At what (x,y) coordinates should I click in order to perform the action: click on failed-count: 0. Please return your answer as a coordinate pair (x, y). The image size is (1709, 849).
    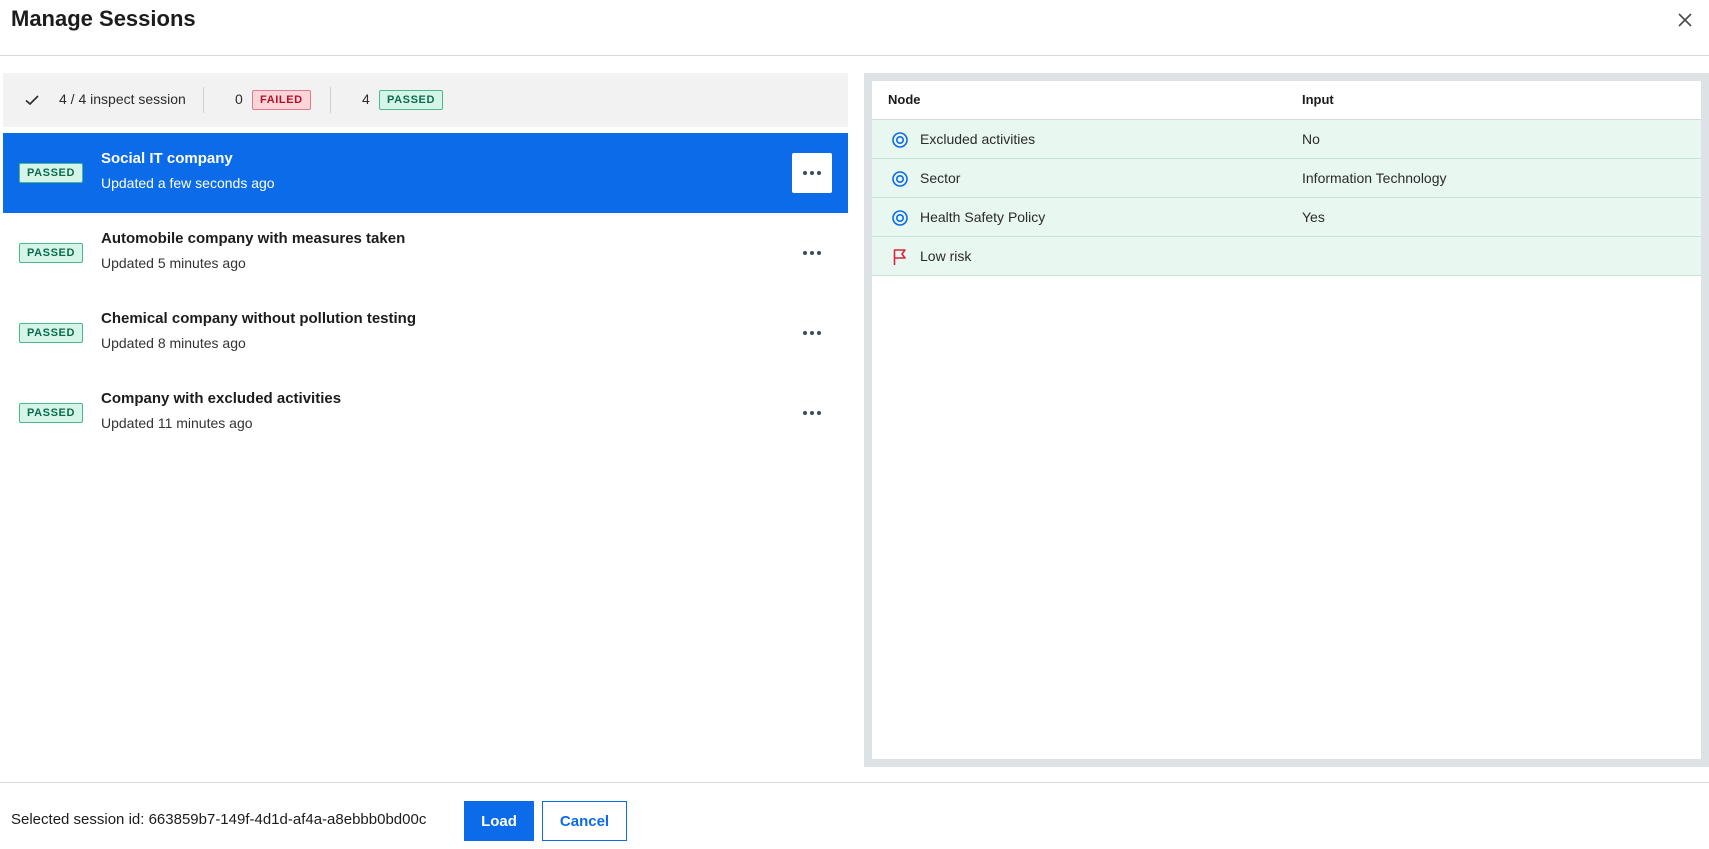
    Looking at the image, I should click on (239, 99).